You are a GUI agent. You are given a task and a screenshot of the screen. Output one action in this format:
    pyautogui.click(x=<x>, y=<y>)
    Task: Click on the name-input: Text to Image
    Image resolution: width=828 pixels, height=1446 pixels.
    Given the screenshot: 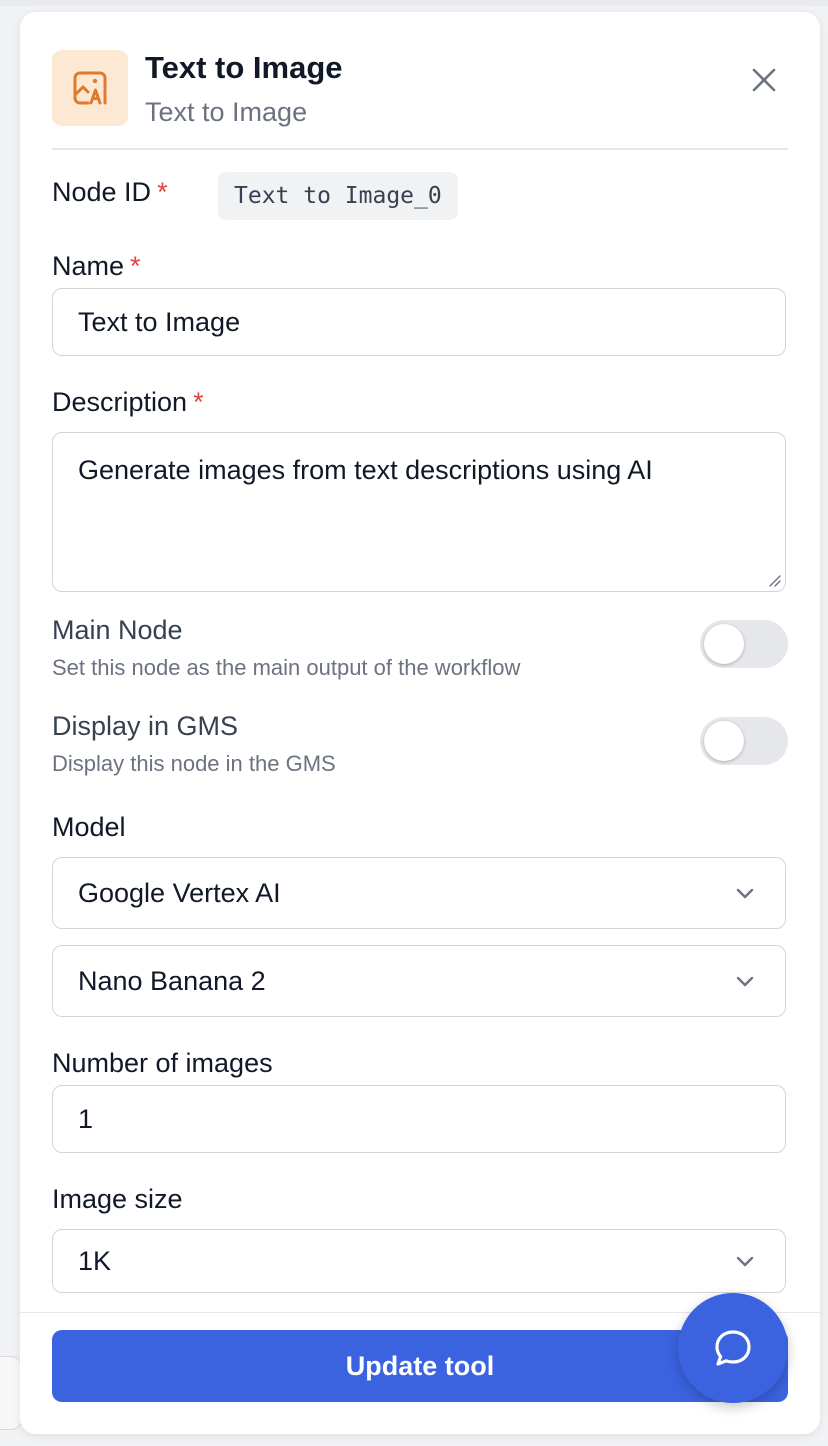 What is the action you would take?
    pyautogui.click(x=419, y=322)
    